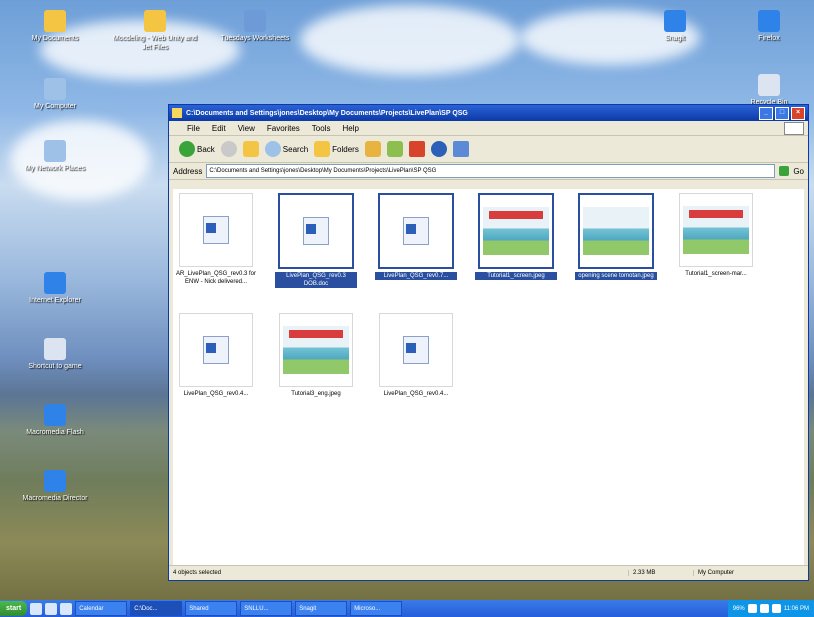  I want to click on desktop-icon-firefox: Firefox, so click(769, 26).